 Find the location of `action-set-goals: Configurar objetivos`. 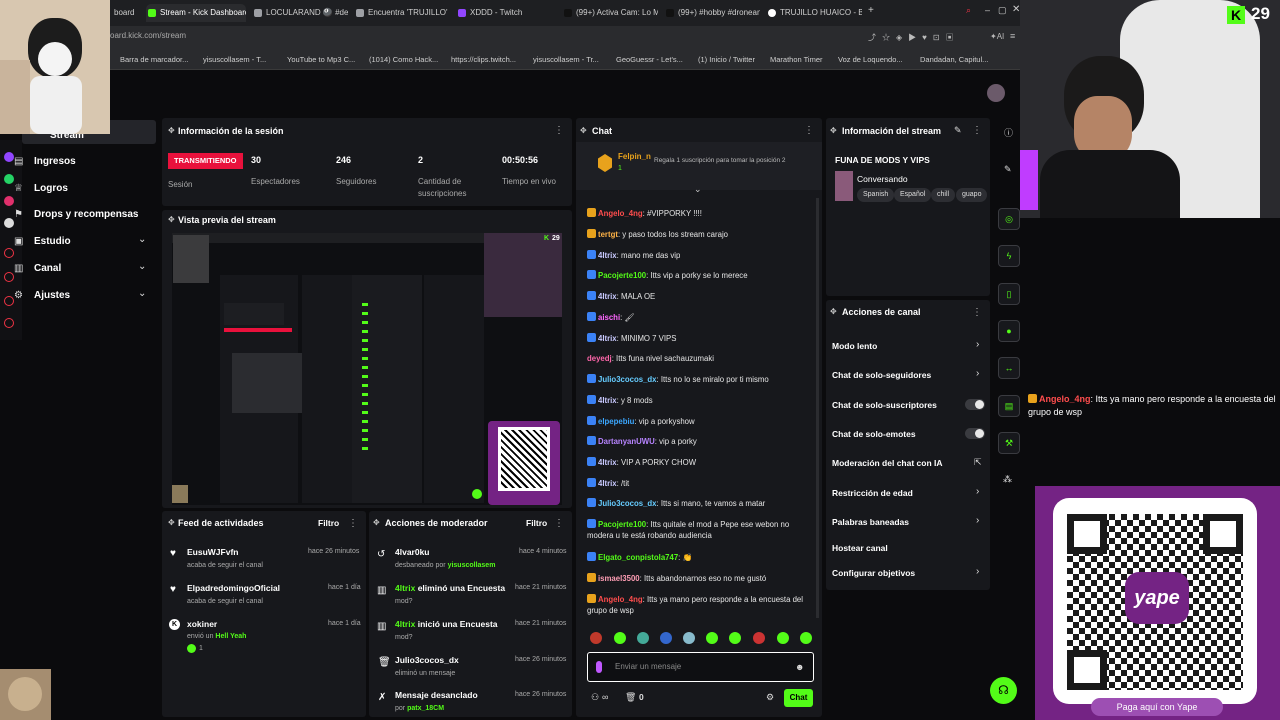

action-set-goals: Configurar objetivos is located at coordinates (873, 573).